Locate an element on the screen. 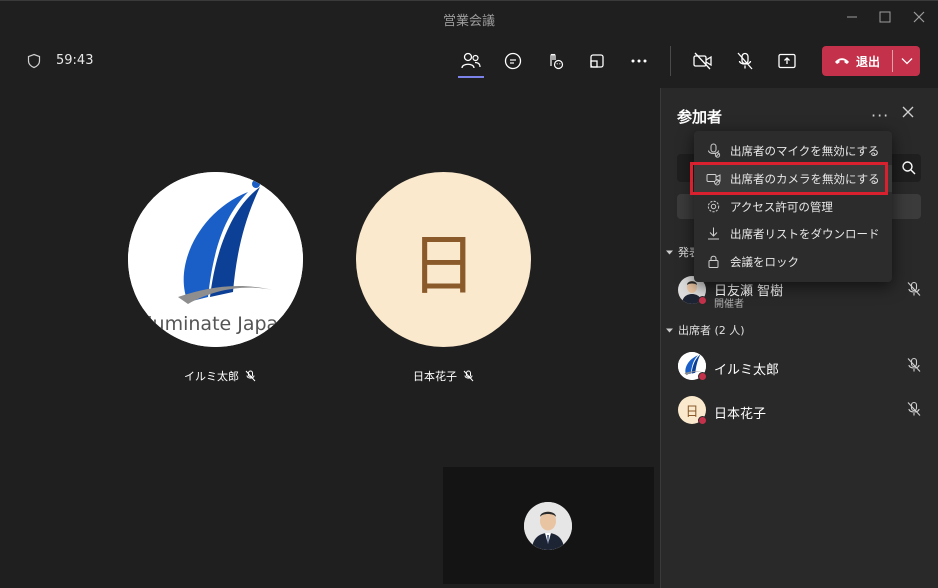 This screenshot has width=938, height=588. close-icon is located at coordinates (908, 112).